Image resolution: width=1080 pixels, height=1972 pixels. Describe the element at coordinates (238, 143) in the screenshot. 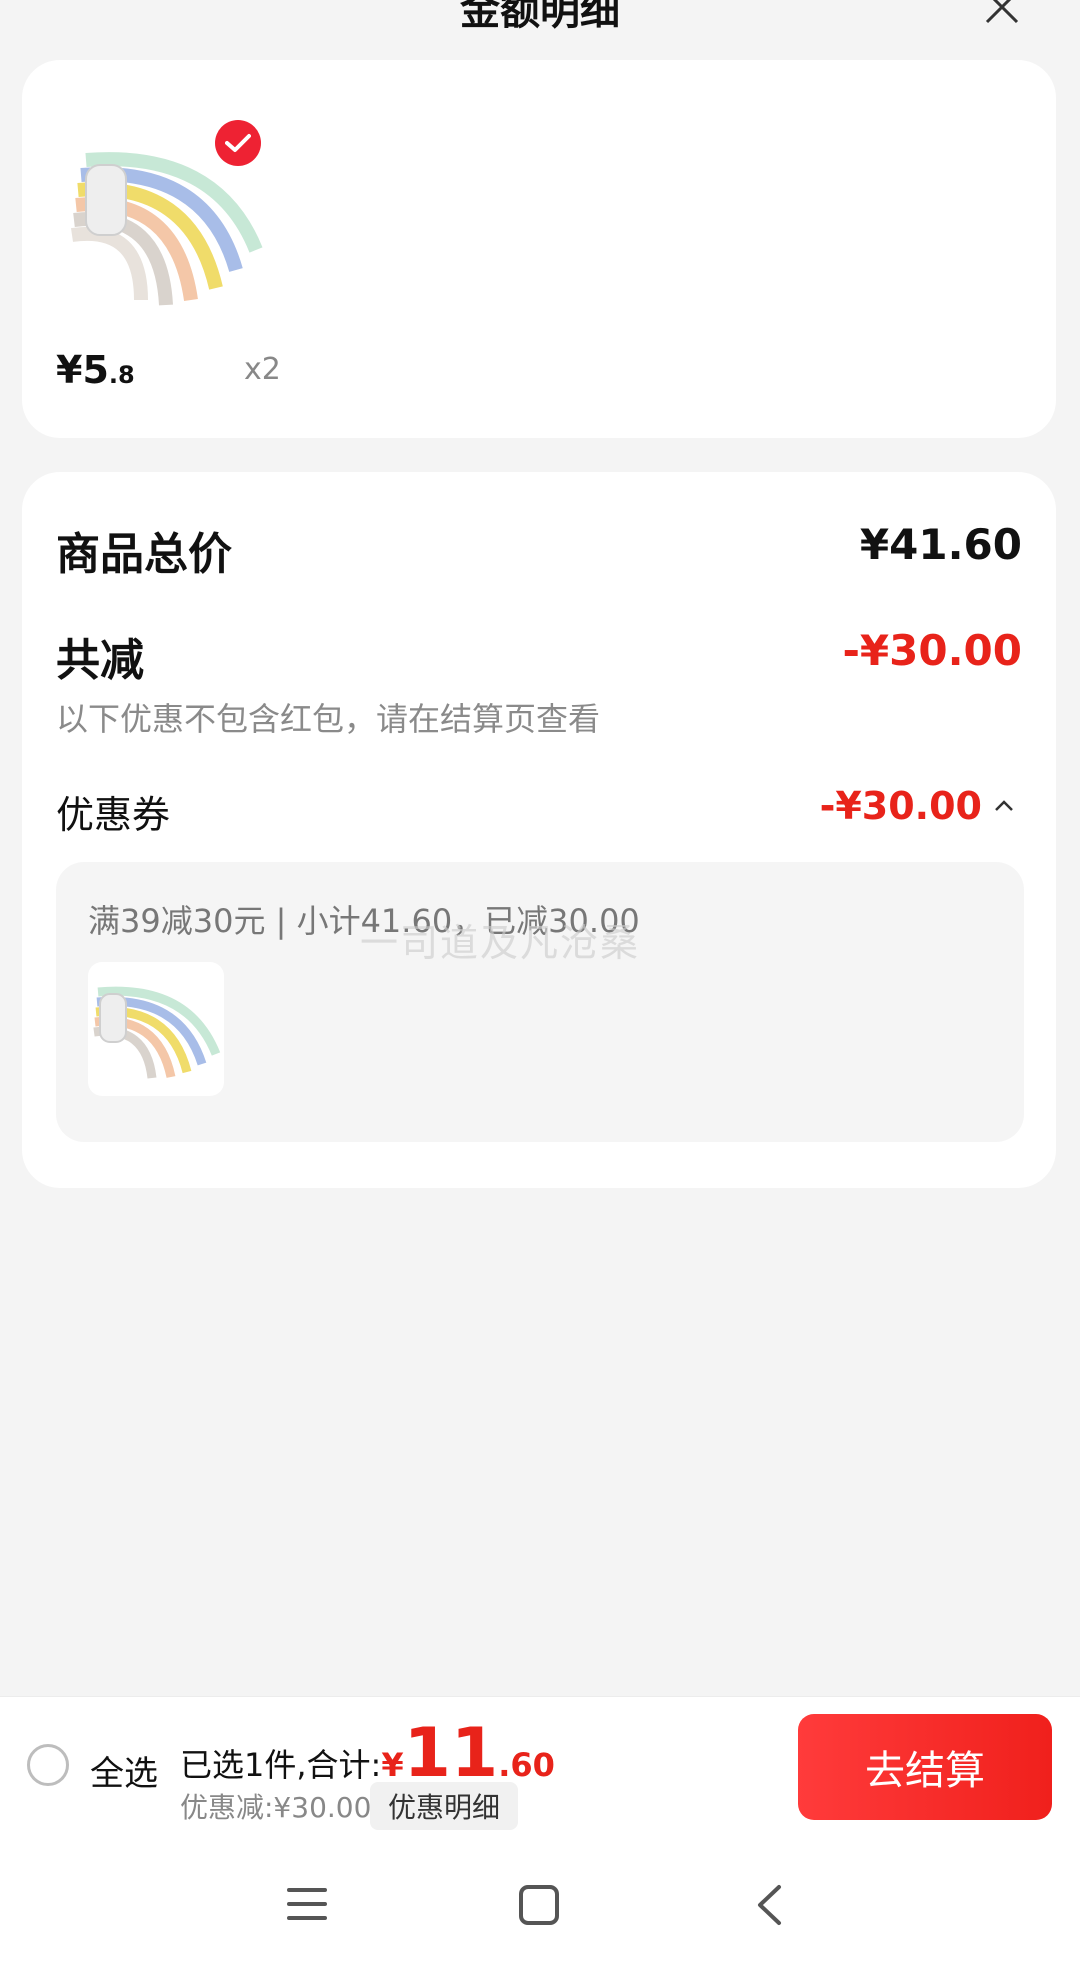

I see `selected-check-icon` at that location.